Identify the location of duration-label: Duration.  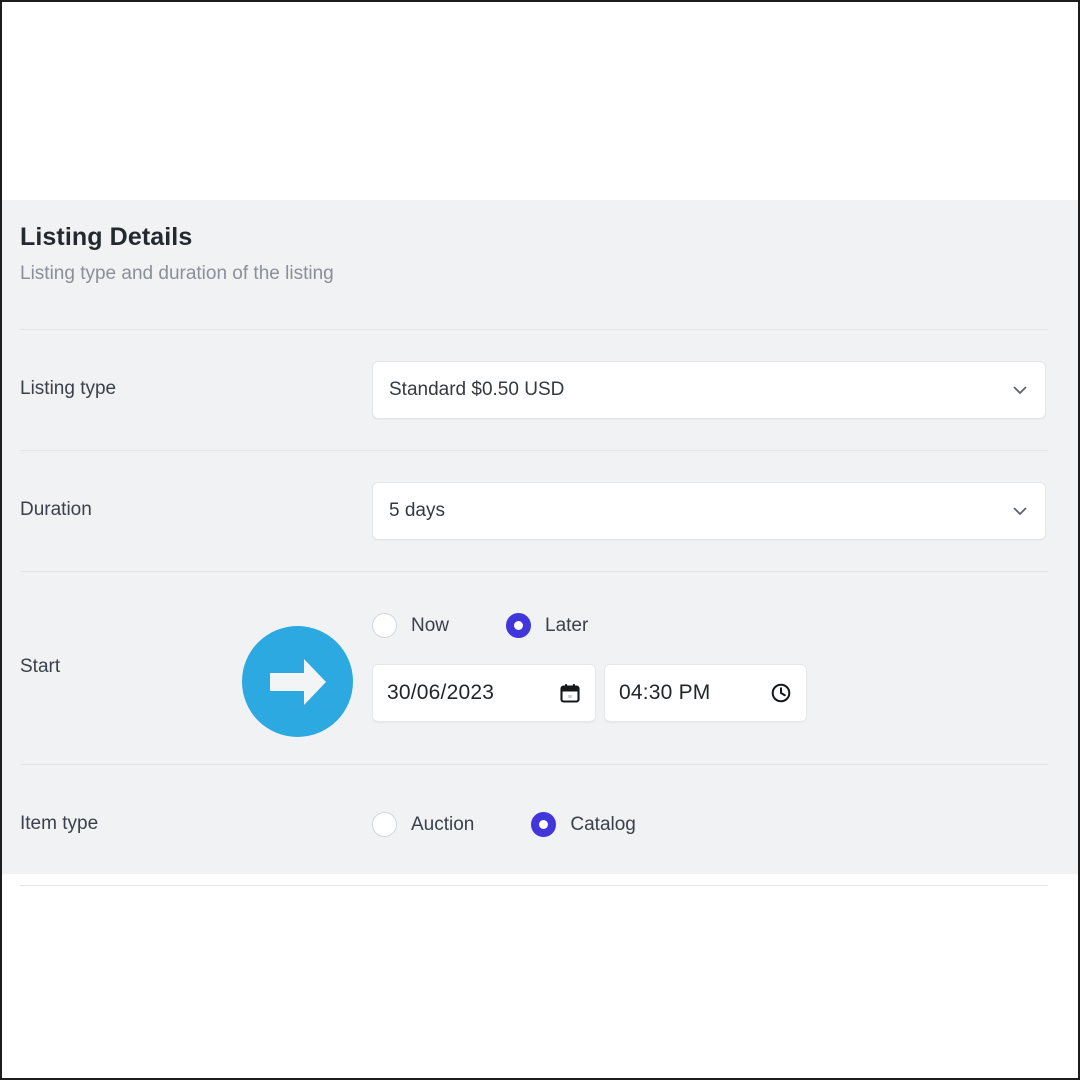
(56, 510).